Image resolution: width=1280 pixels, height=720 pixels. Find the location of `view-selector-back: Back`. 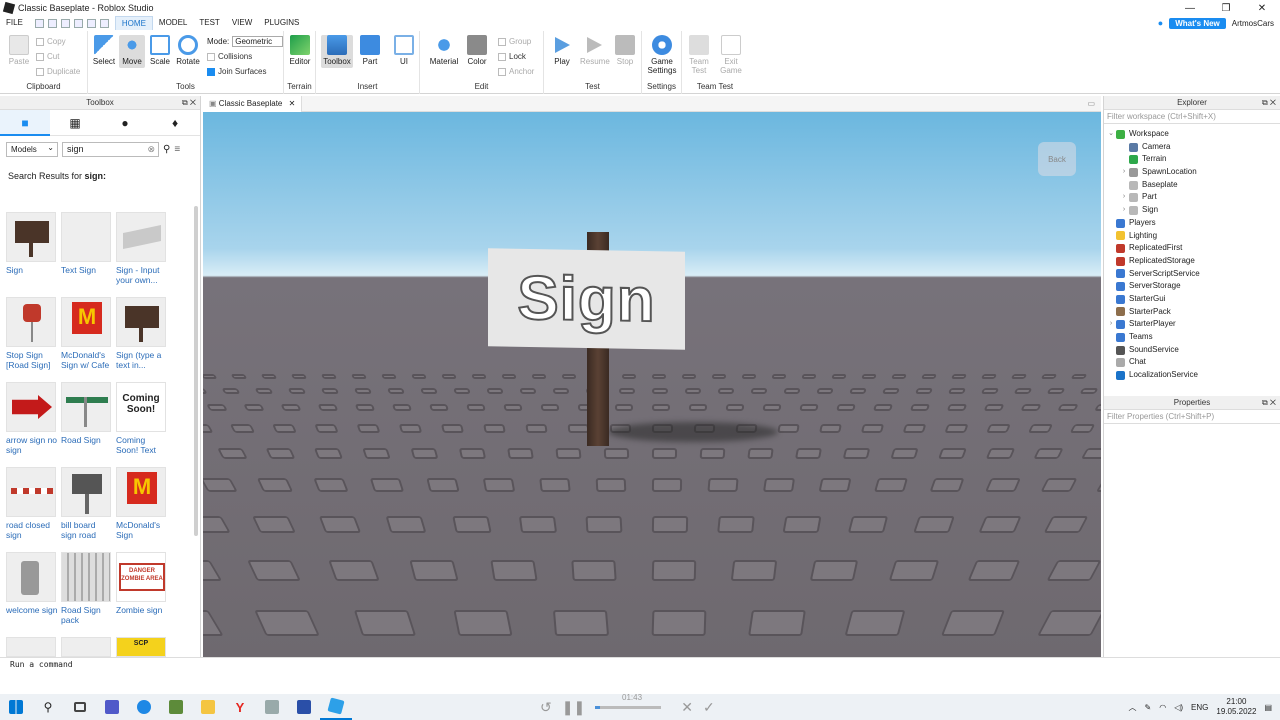

view-selector-back: Back is located at coordinates (1057, 159).